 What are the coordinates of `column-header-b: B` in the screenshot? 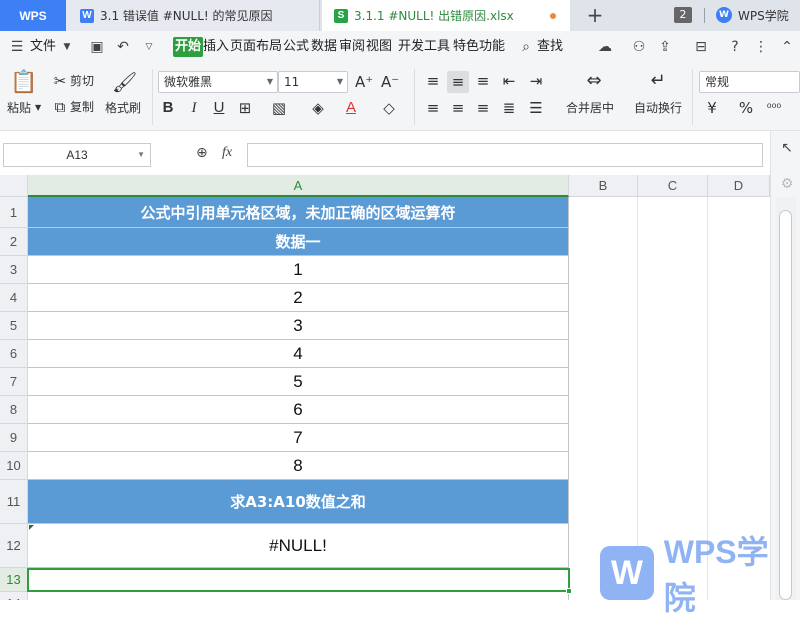 It's located at (603, 186).